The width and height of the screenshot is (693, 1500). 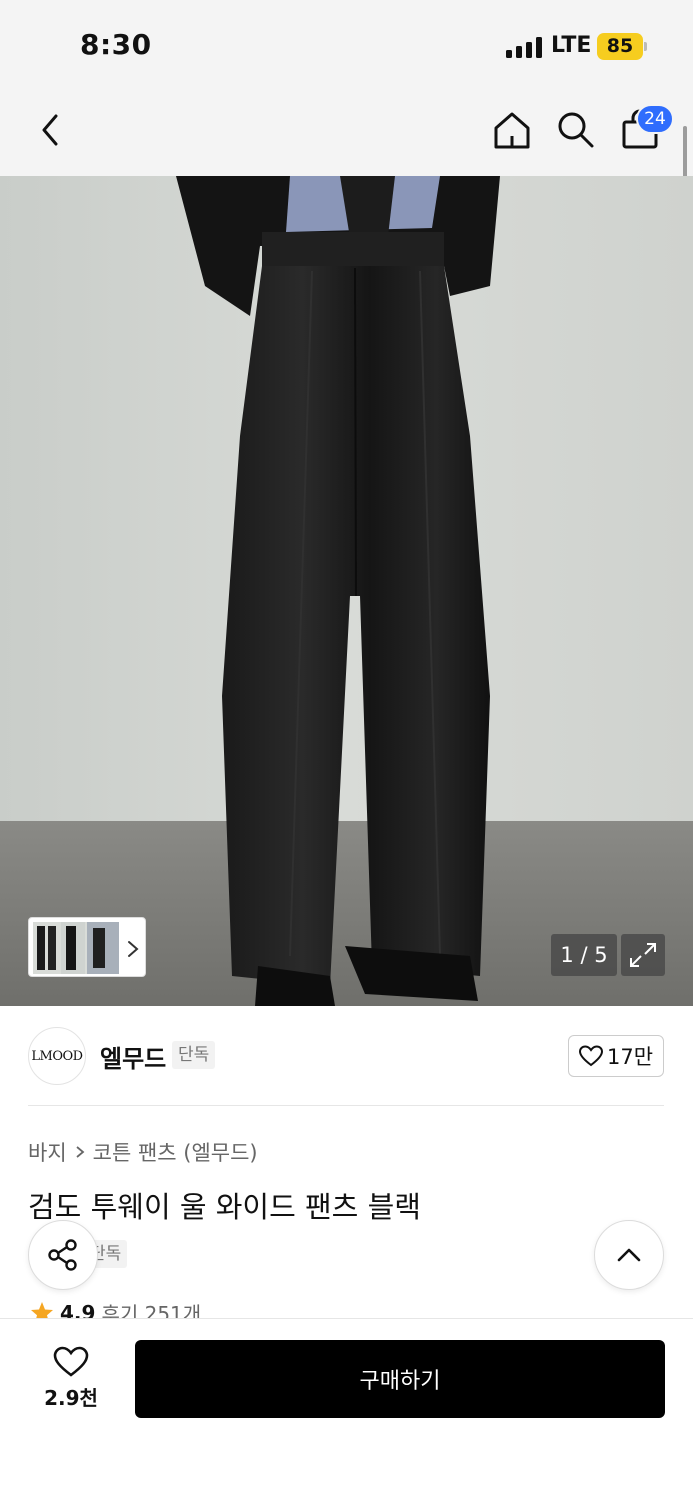 I want to click on image-counter: 1 / 5, so click(x=584, y=955).